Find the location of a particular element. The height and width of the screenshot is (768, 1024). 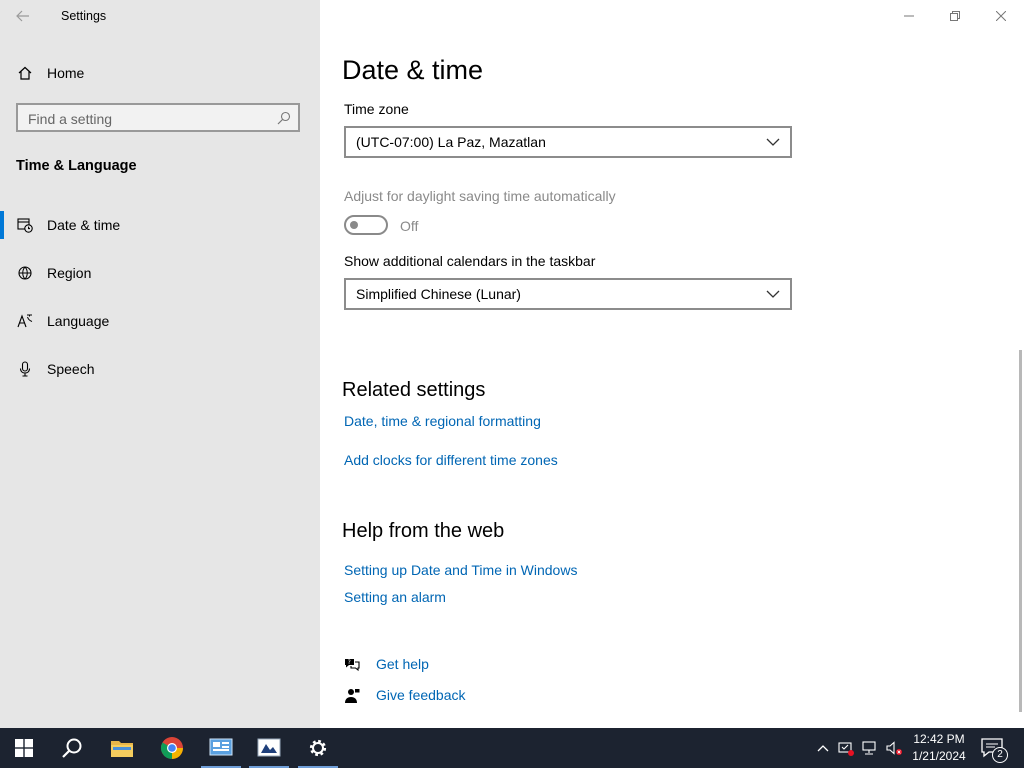

sidebar-item-date-time: Date & time is located at coordinates (160, 225).